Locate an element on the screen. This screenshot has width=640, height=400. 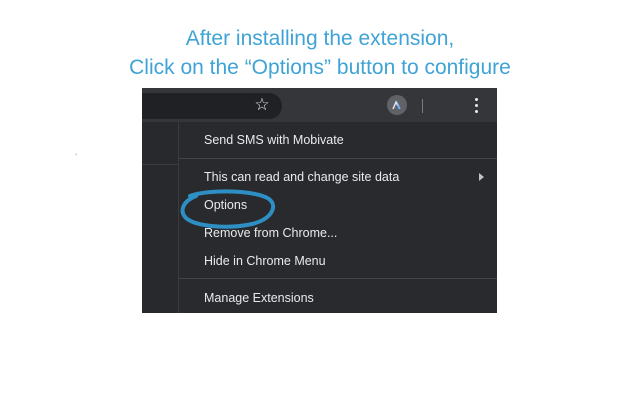
toolbar-separator is located at coordinates (422, 106).